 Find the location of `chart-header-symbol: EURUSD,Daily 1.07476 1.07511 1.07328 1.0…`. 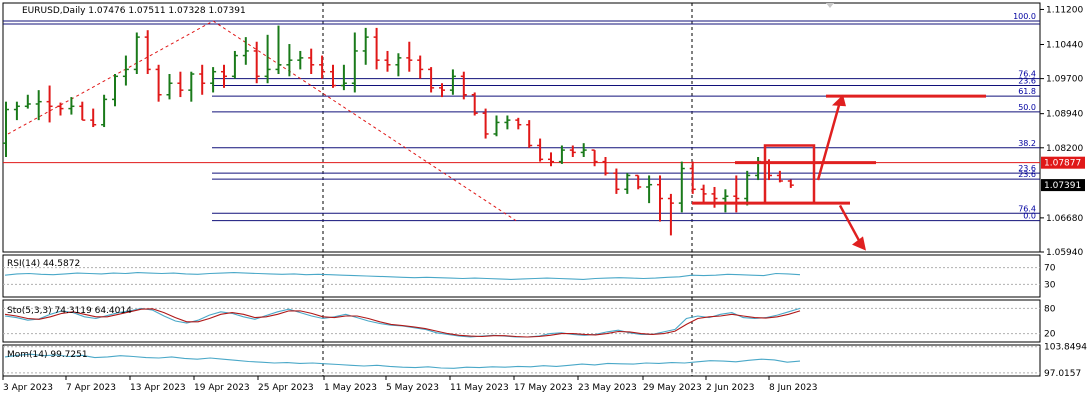

chart-header-symbol: EURUSD,Daily 1.07476 1.07511 1.07328 1.0… is located at coordinates (134, 11).